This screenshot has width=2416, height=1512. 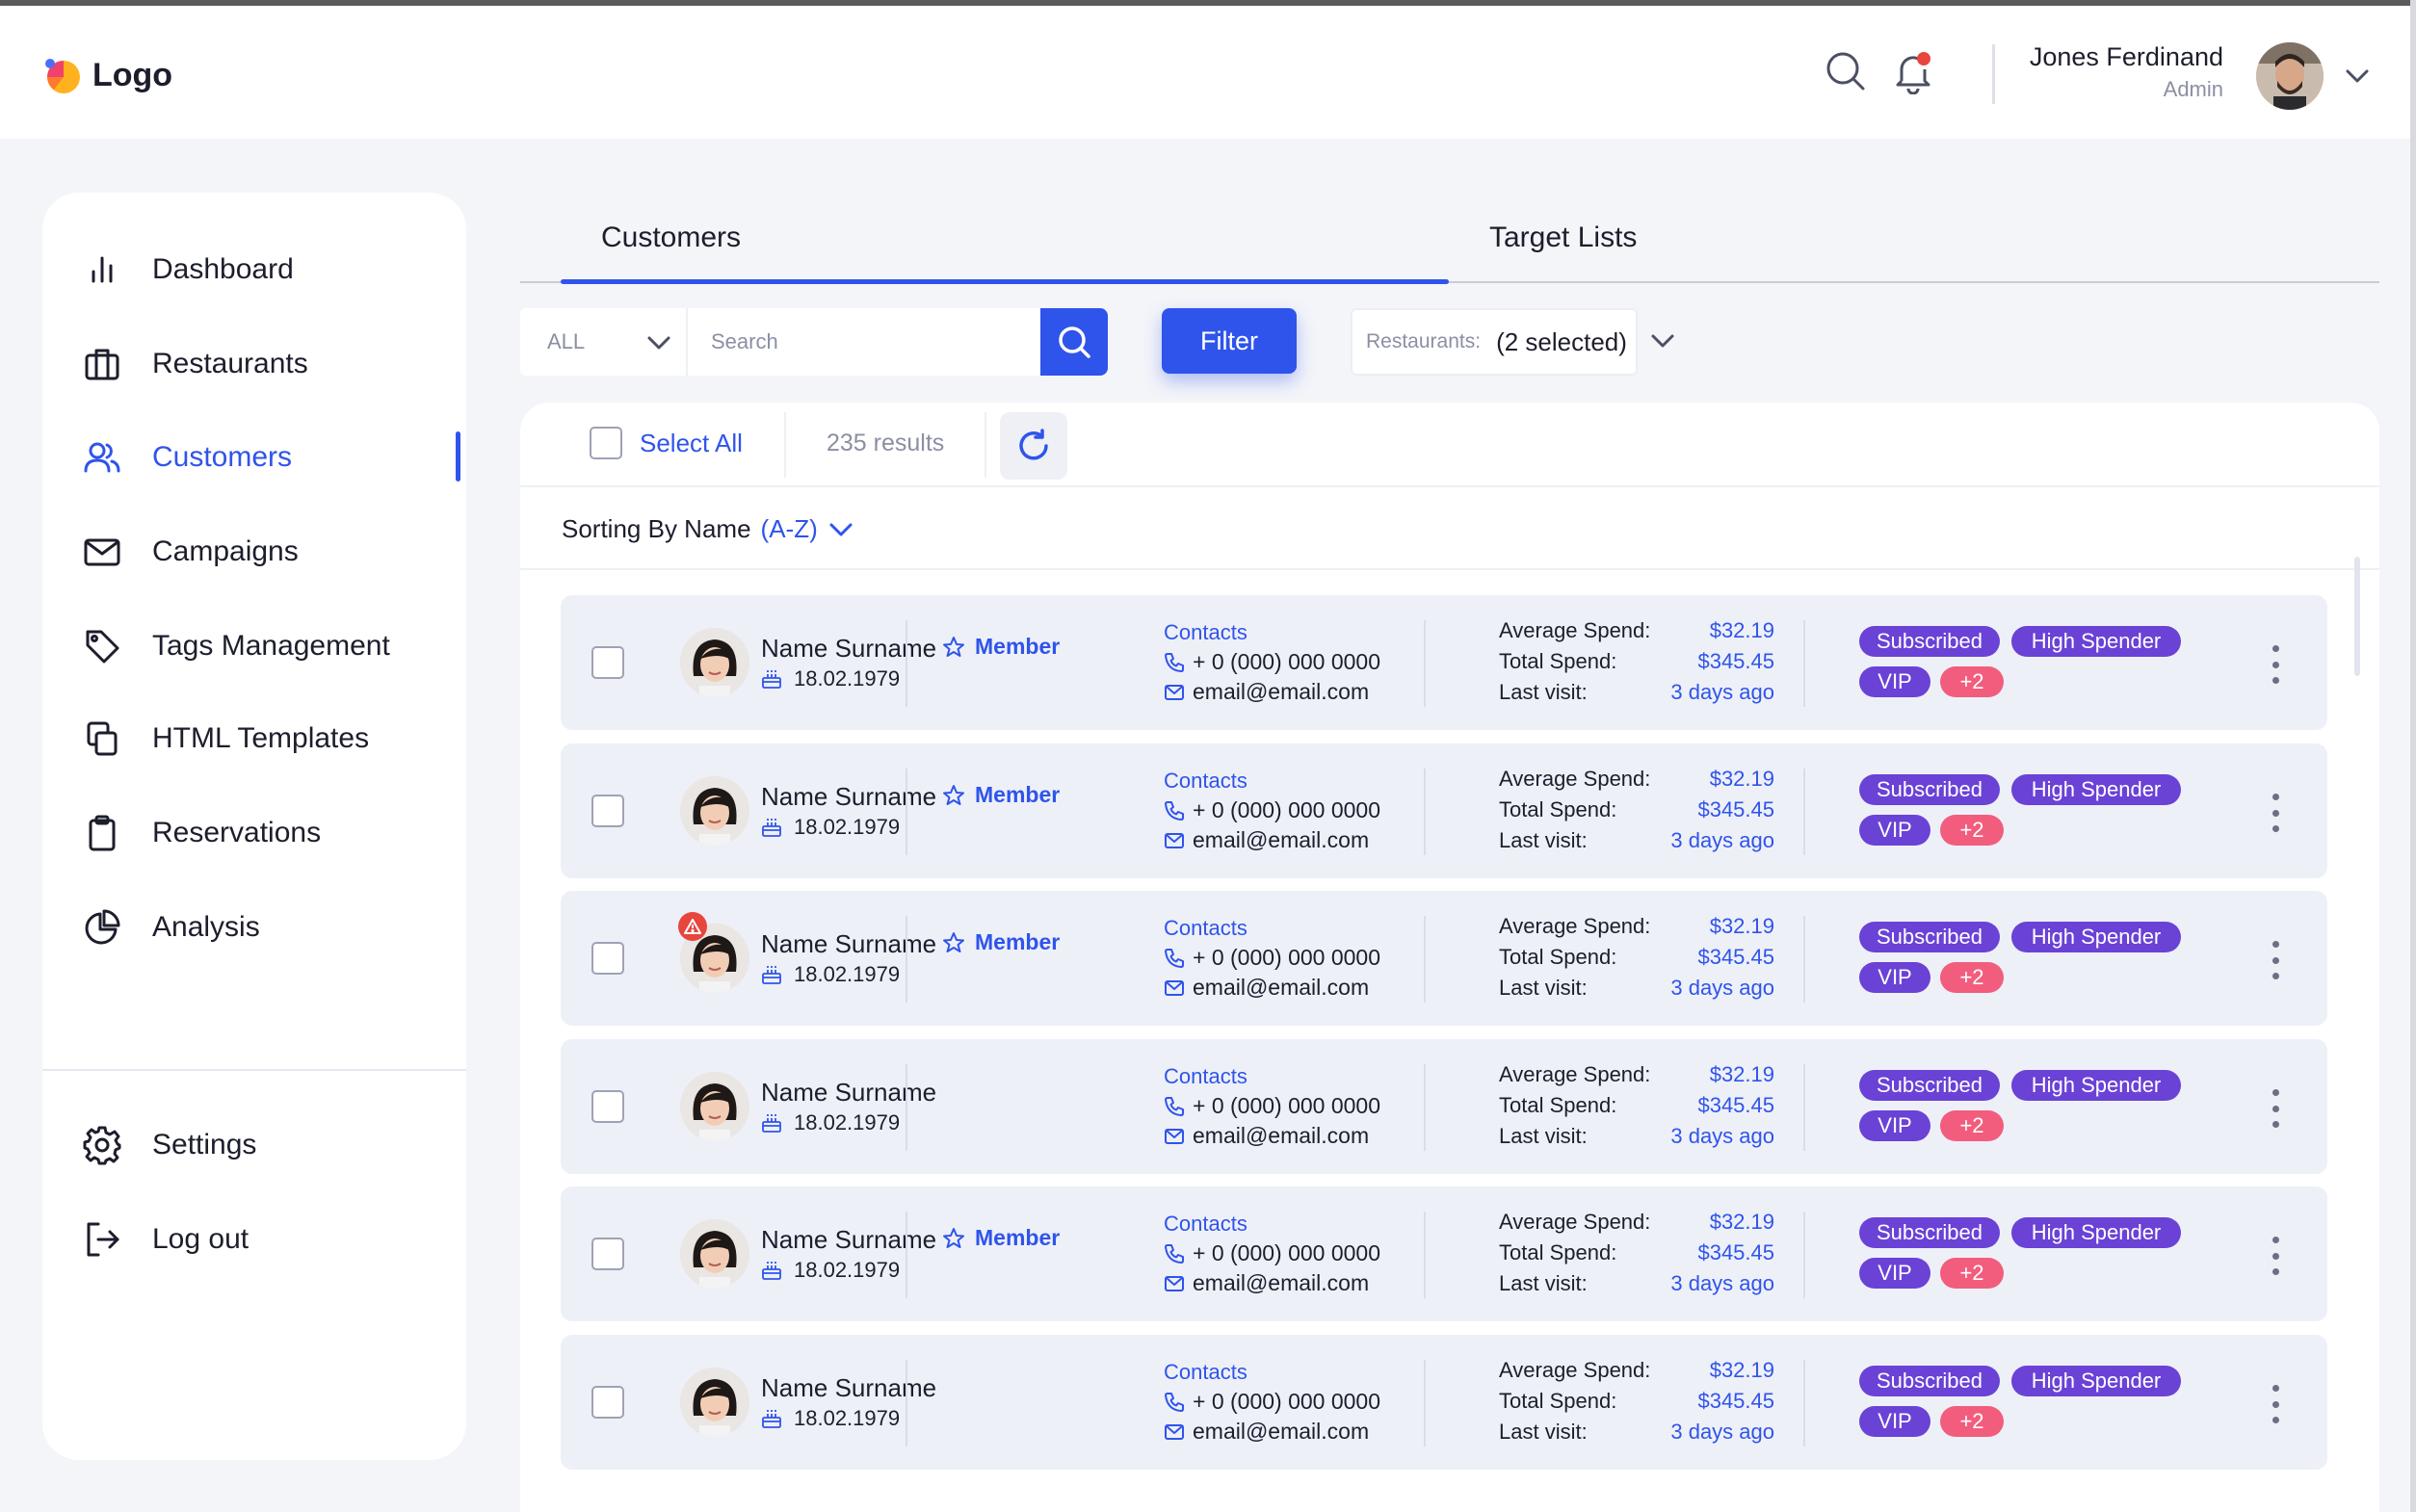 I want to click on search-button, so click(x=1074, y=342).